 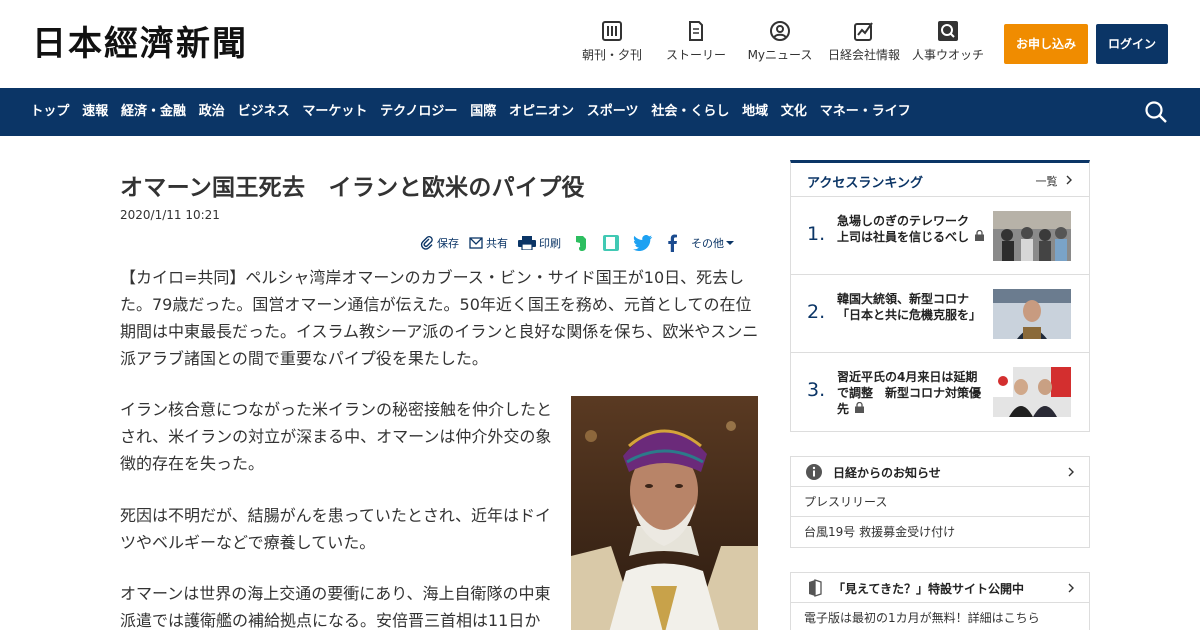 I want to click on site-logo: 日本經濟新聞, so click(x=140, y=44).